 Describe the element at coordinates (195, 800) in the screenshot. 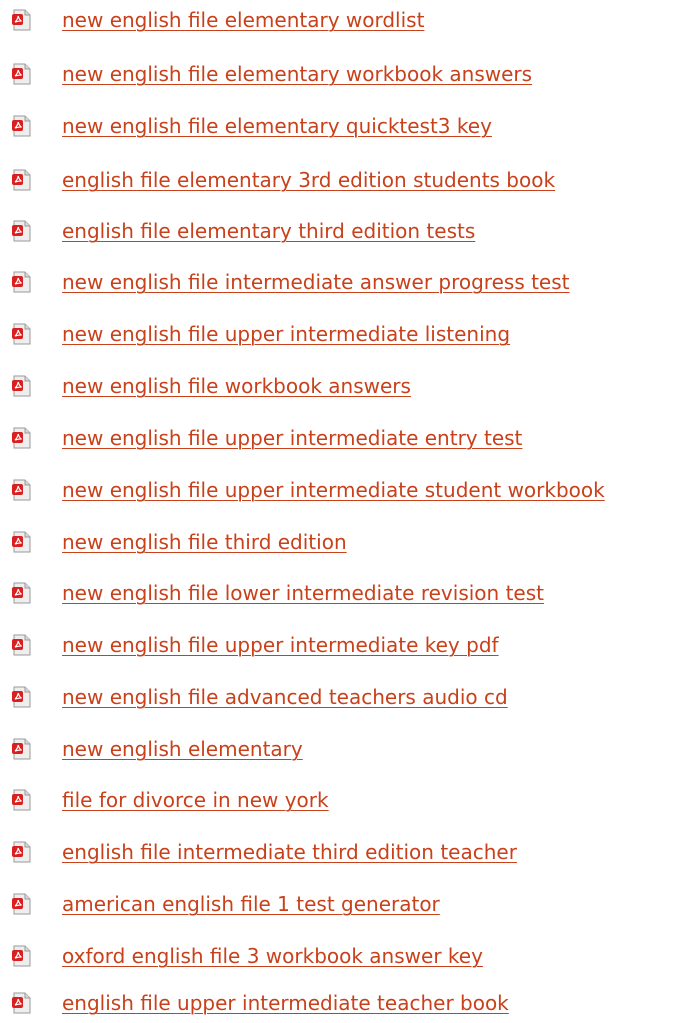

I see `pdf-link: file for divorce in new york` at that location.